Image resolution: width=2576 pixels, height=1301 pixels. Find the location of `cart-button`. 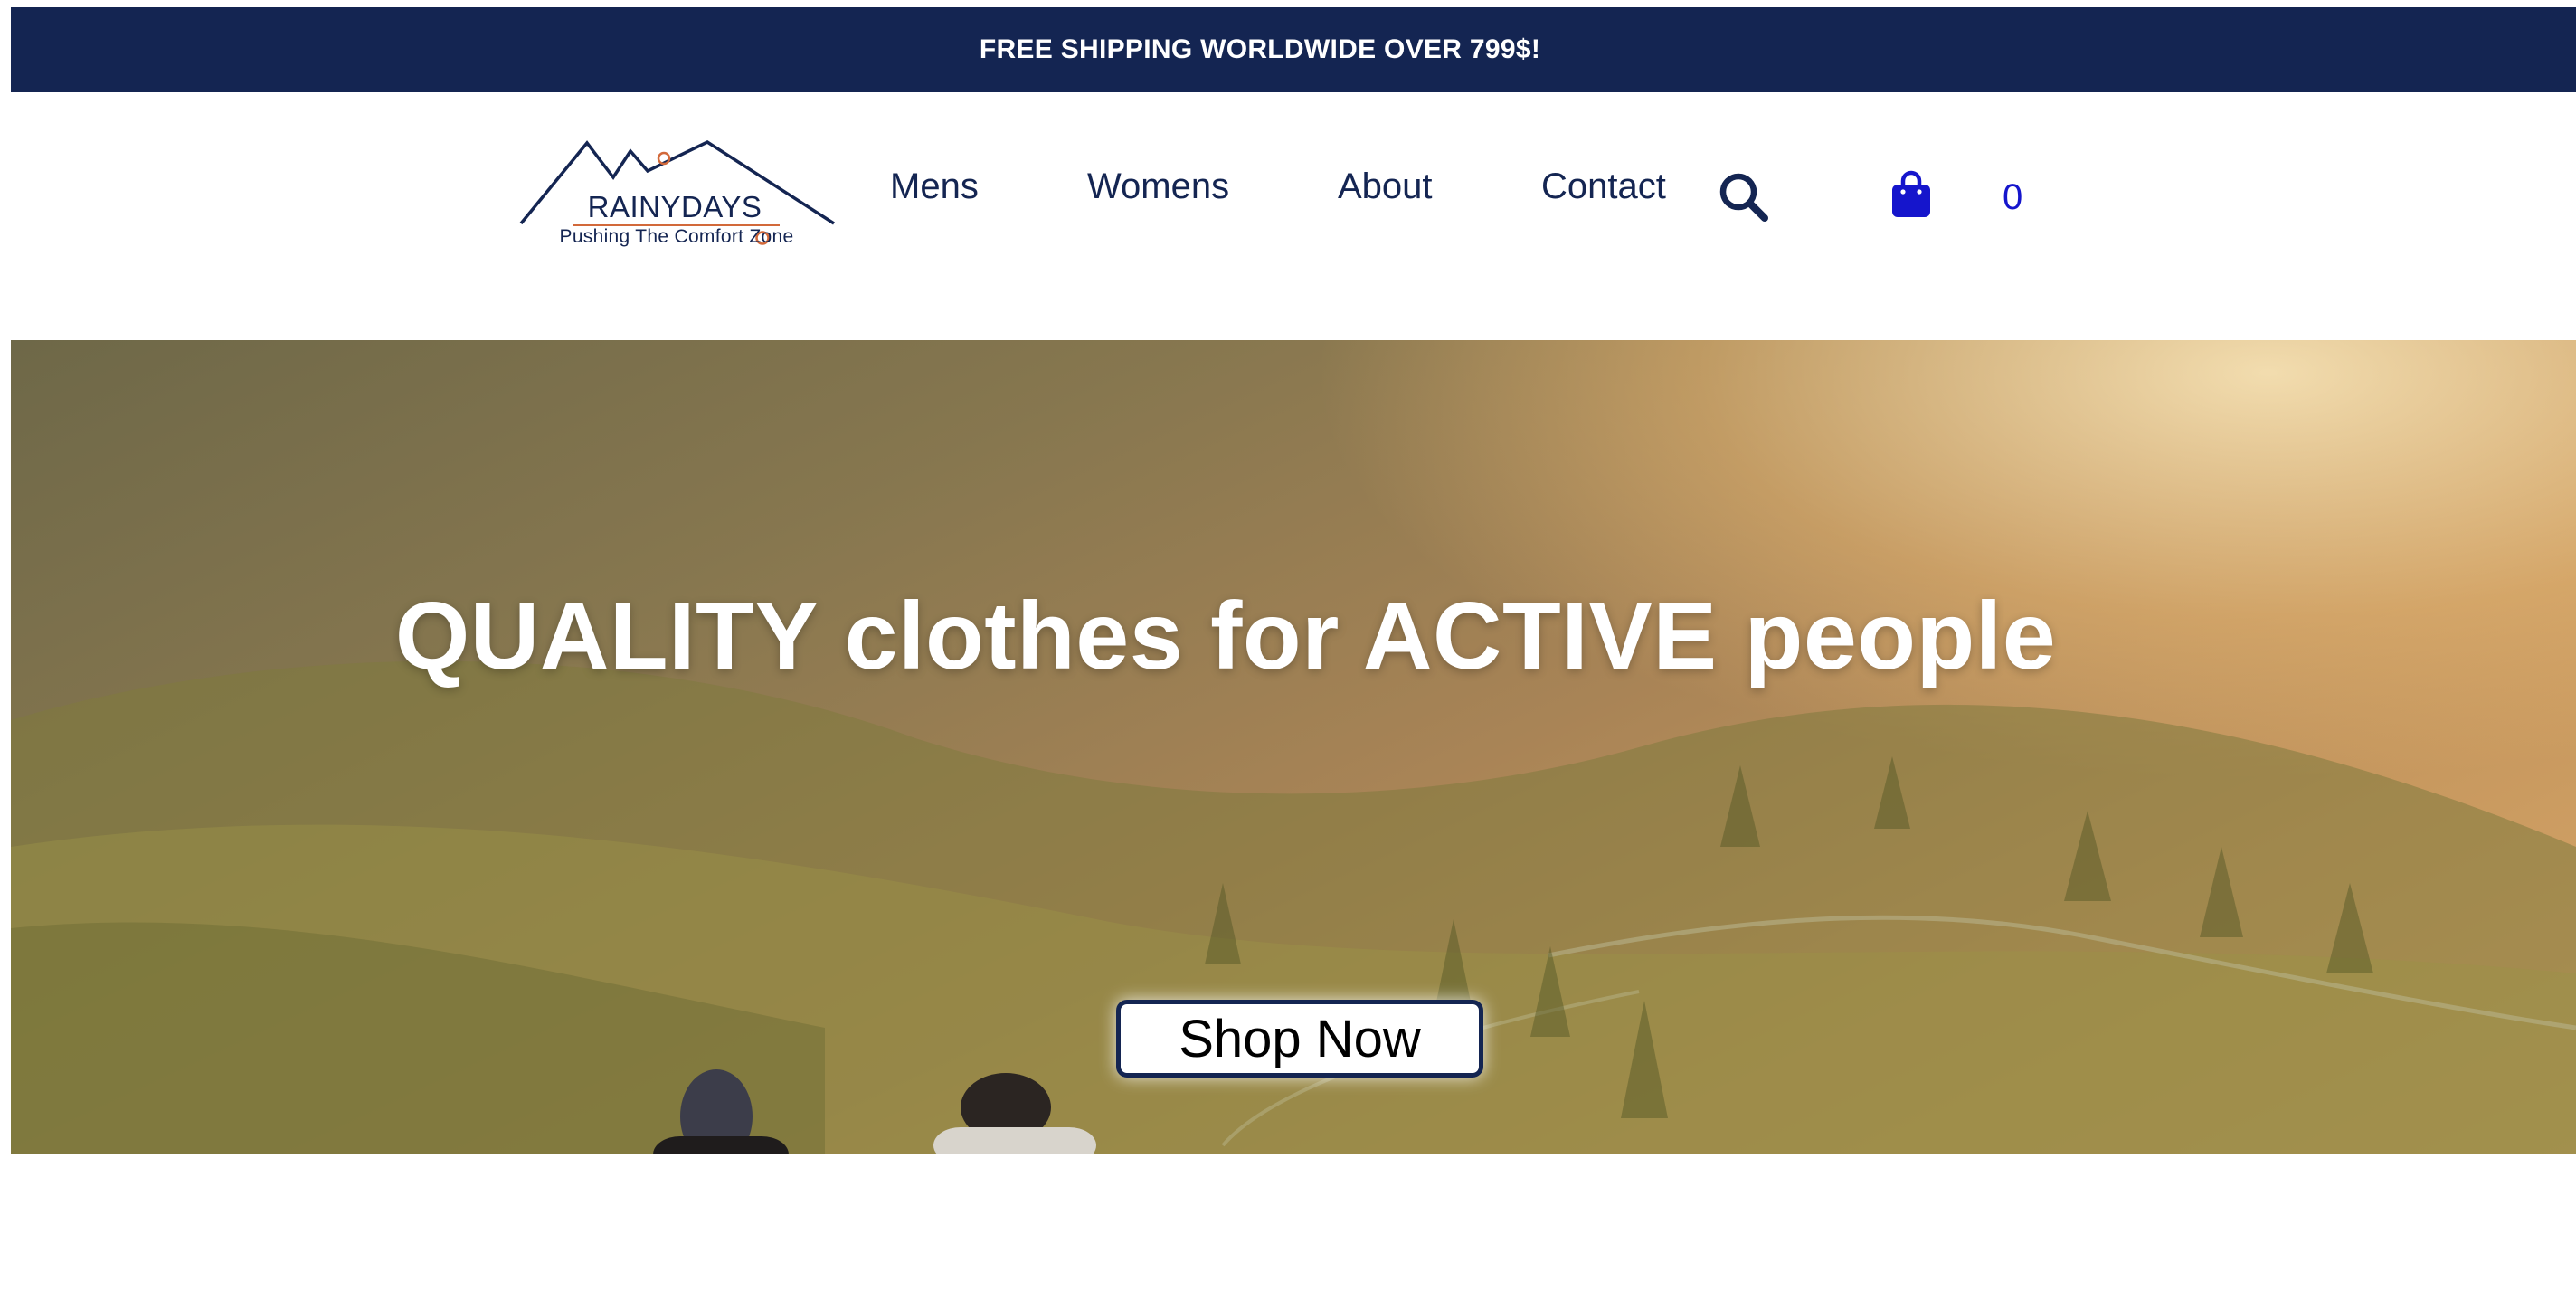

cart-button is located at coordinates (1911, 194).